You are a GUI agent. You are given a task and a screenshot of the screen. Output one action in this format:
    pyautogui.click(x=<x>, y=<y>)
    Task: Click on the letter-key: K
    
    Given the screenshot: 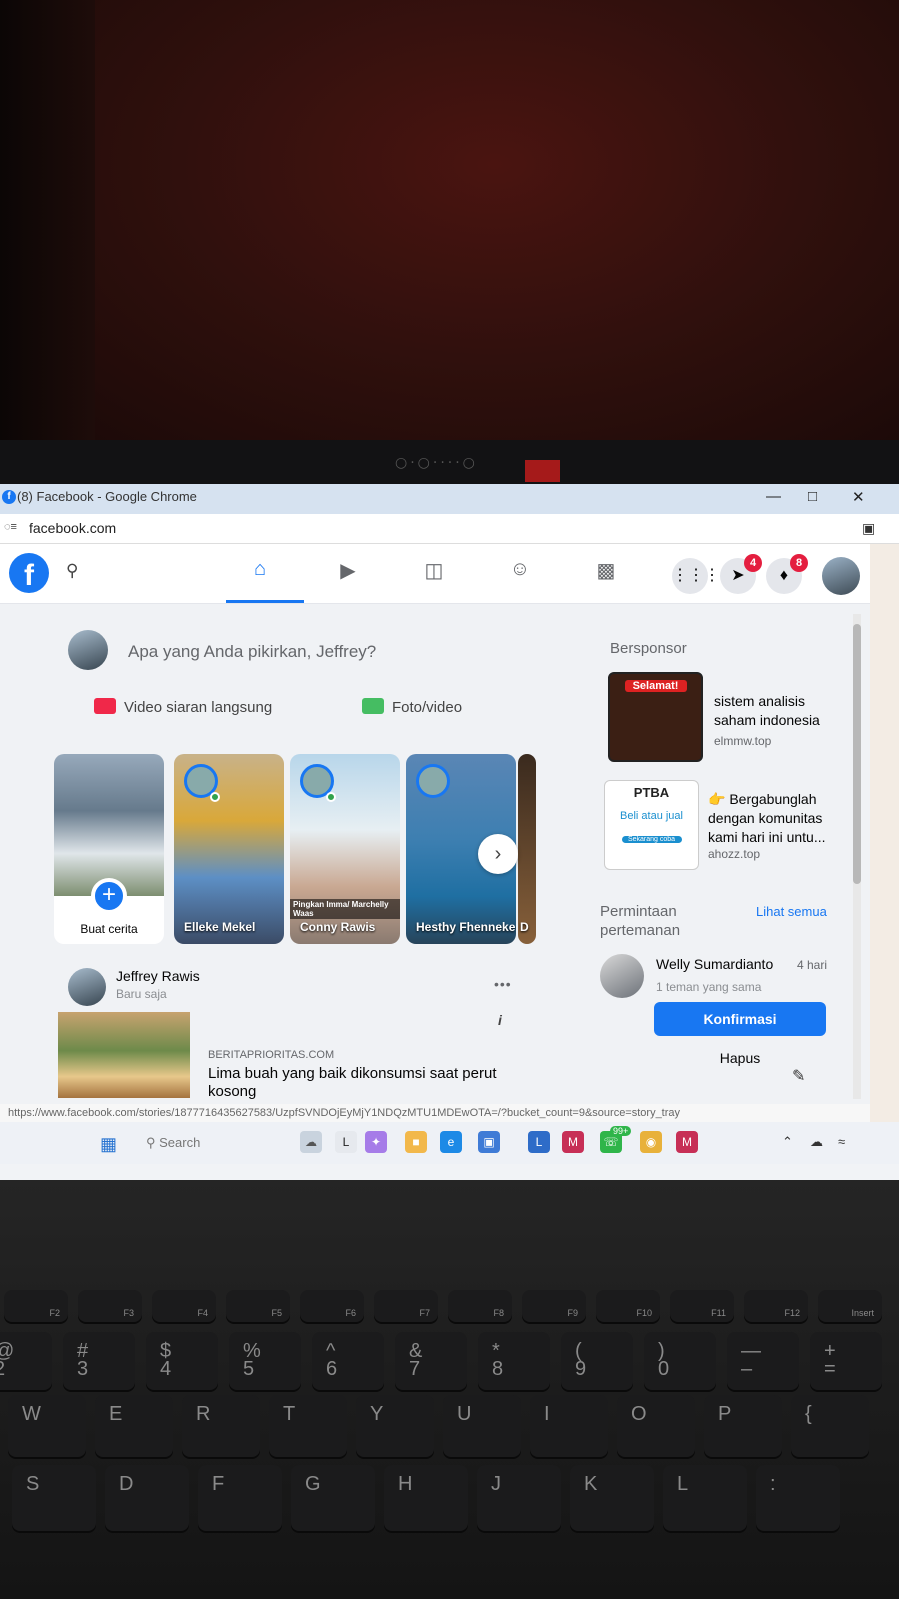 What is the action you would take?
    pyautogui.click(x=612, y=1498)
    